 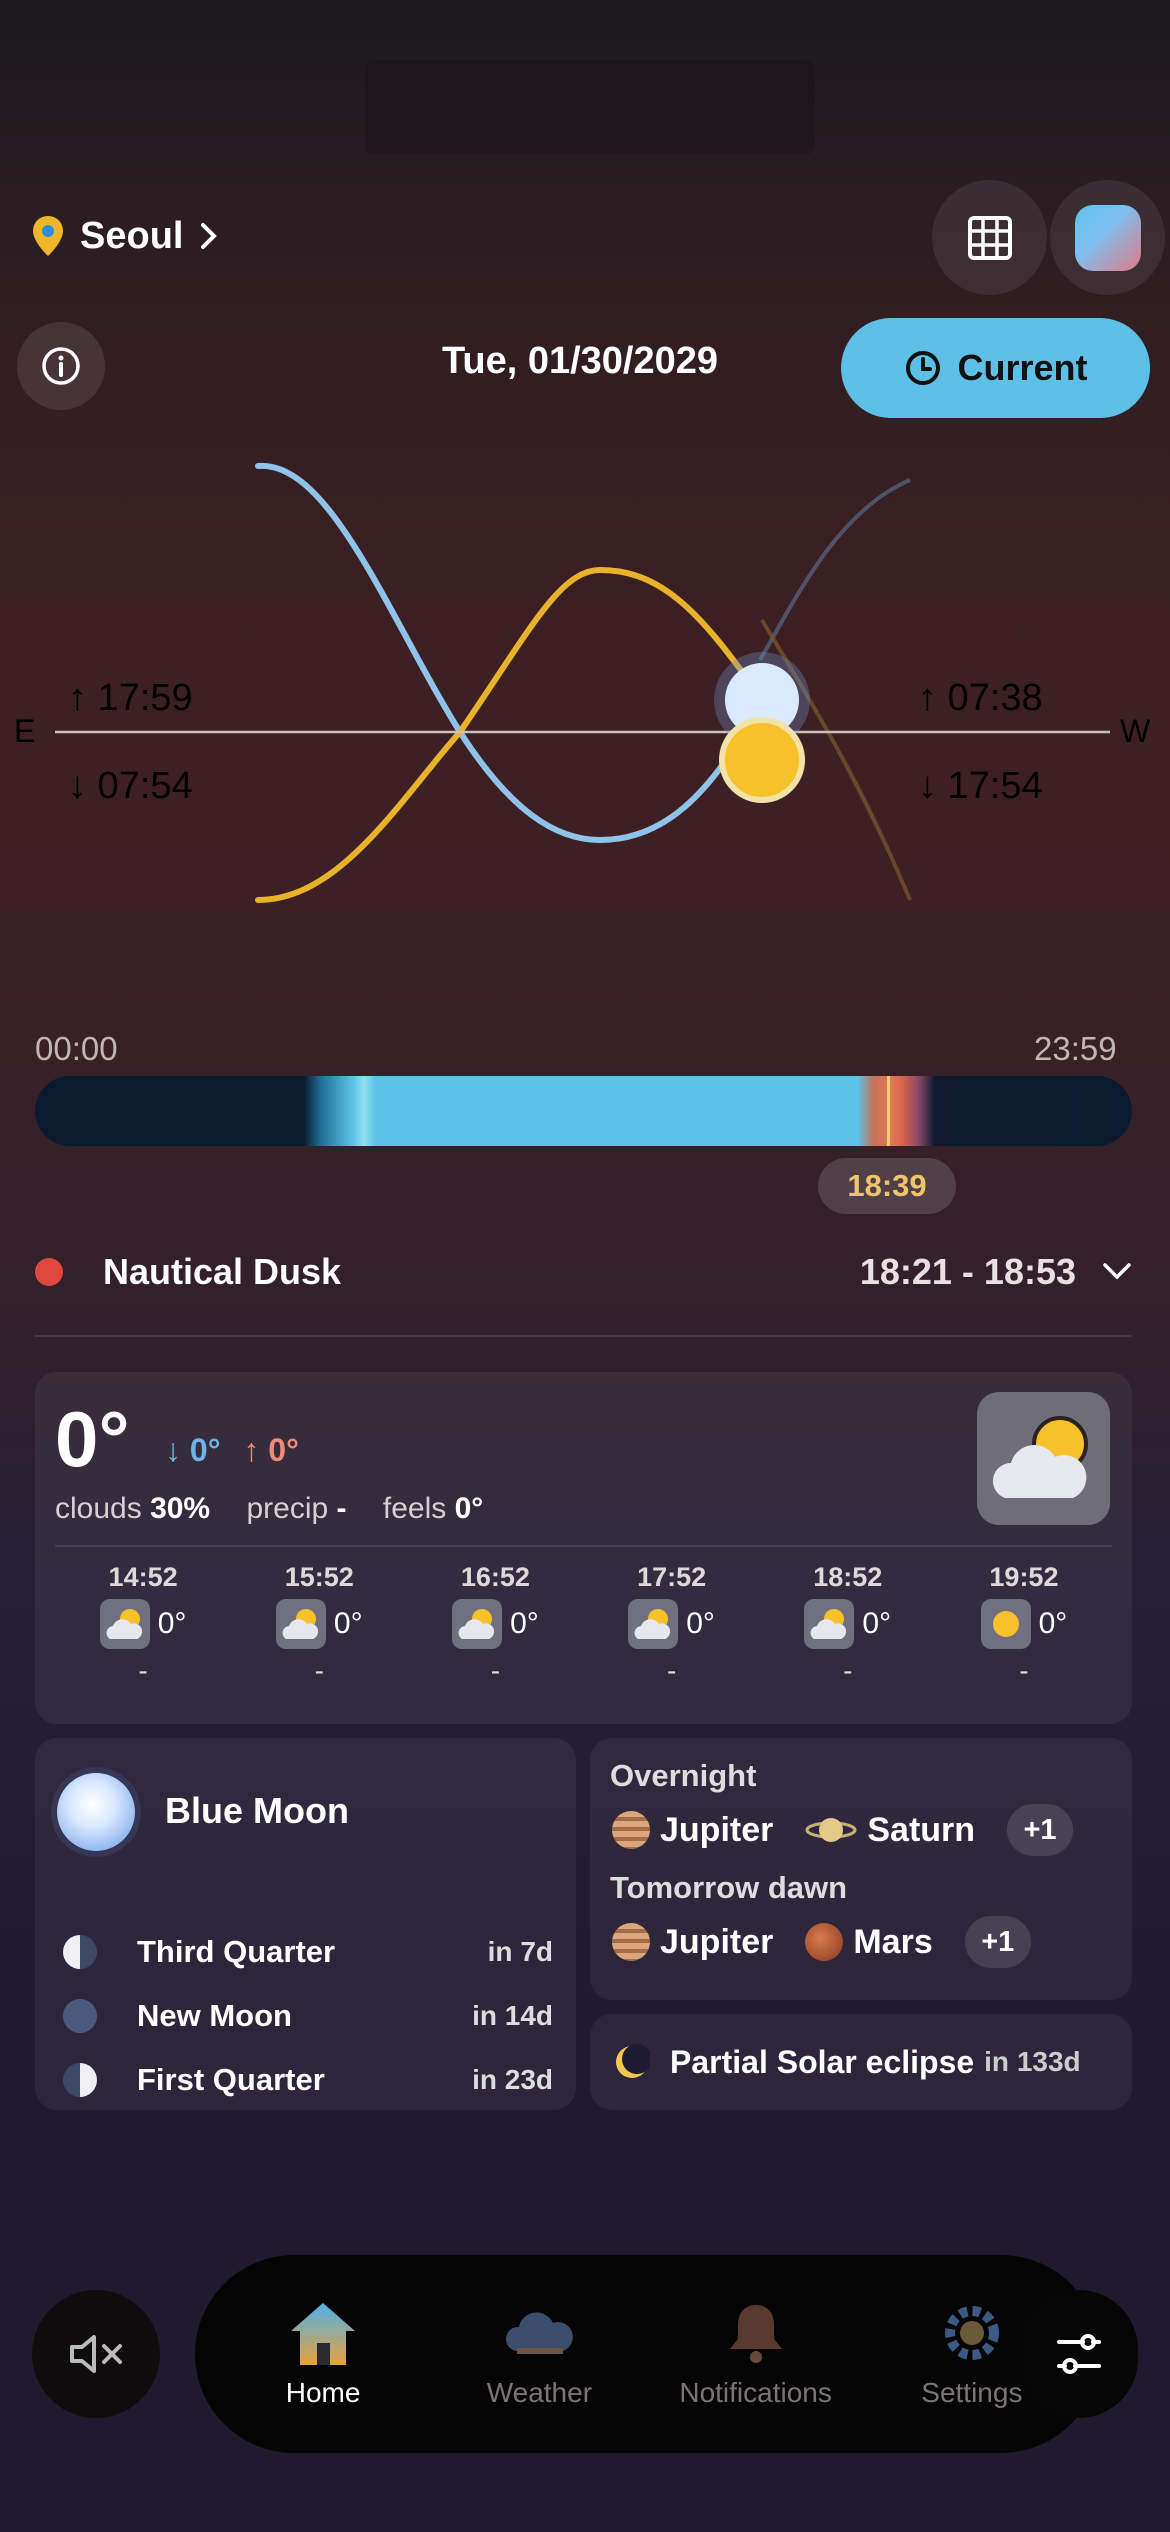 I want to click on moon-title: Blue Moon, so click(x=257, y=1810).